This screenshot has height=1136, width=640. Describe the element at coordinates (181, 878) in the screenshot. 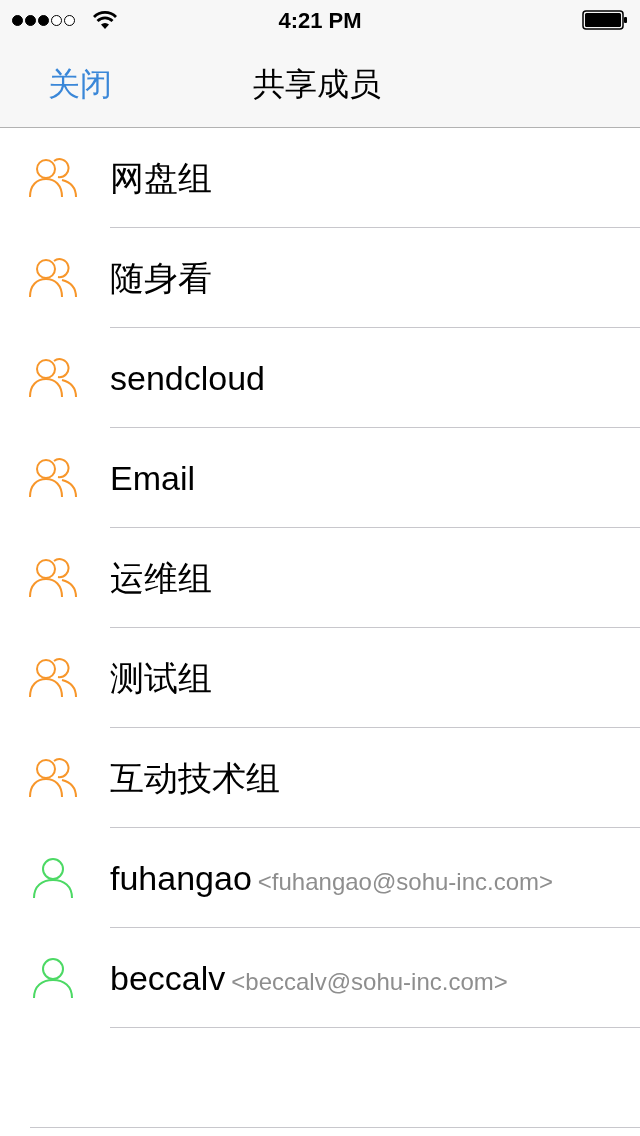

I see `member-name: fuhangao` at that location.